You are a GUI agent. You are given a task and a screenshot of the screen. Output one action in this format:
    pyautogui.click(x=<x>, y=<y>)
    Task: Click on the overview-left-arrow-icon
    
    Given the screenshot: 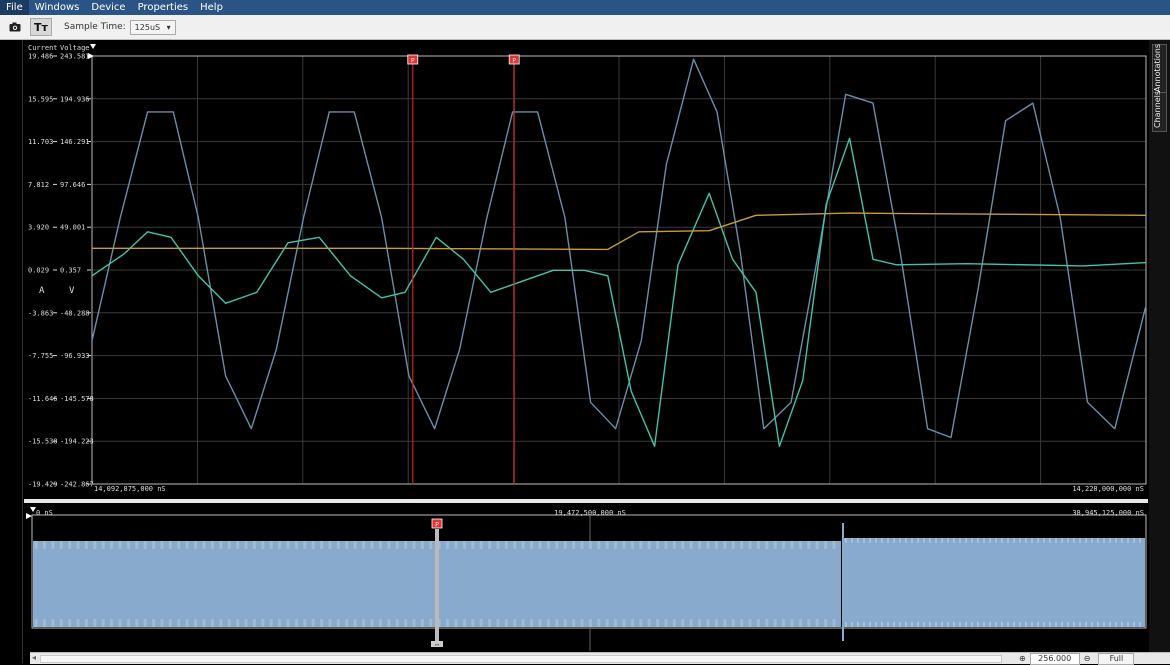 What is the action you would take?
    pyautogui.click(x=29, y=516)
    